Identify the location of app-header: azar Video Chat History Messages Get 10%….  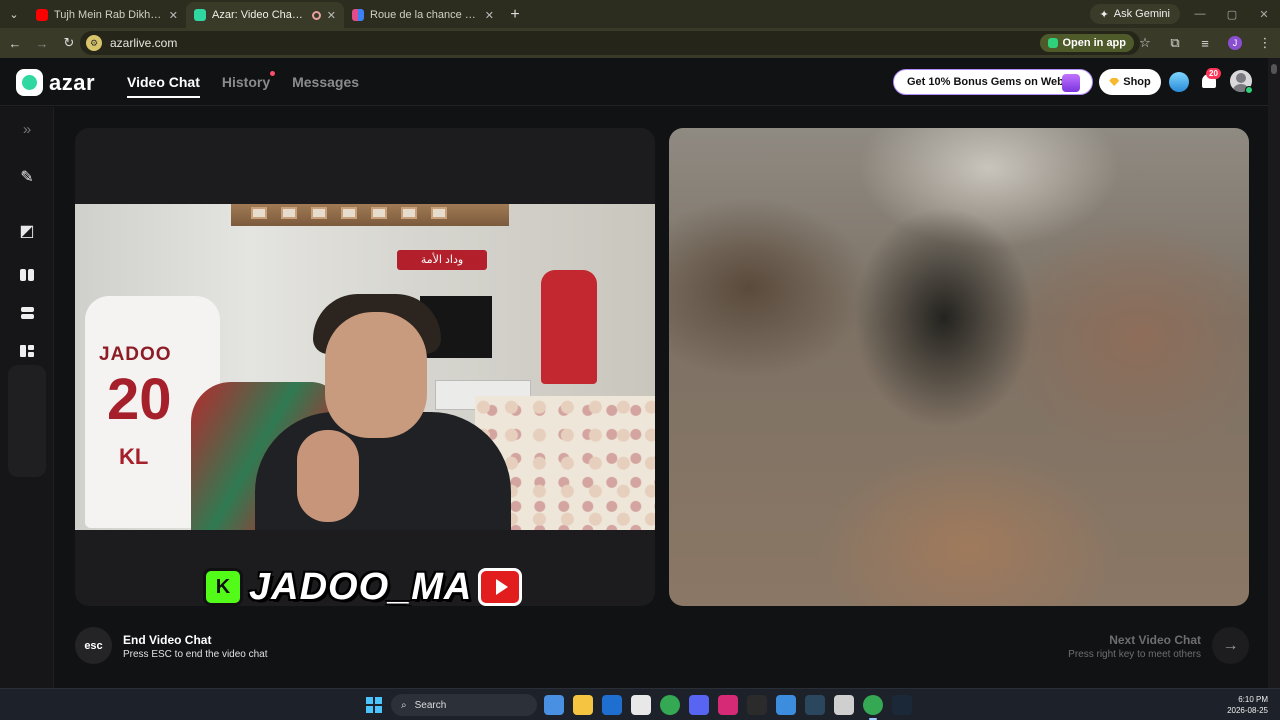
(634, 82).